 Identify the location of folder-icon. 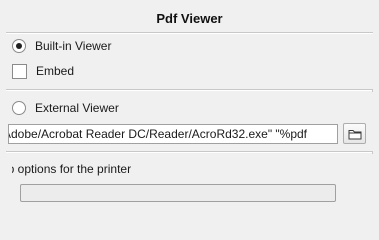
(354, 134).